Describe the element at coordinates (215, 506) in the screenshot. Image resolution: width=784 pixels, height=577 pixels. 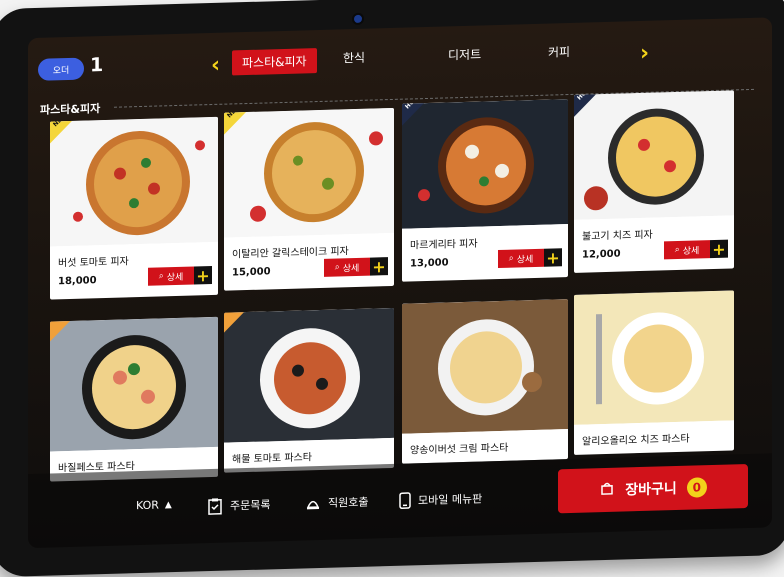
I see `clipboard-check-icon` at that location.